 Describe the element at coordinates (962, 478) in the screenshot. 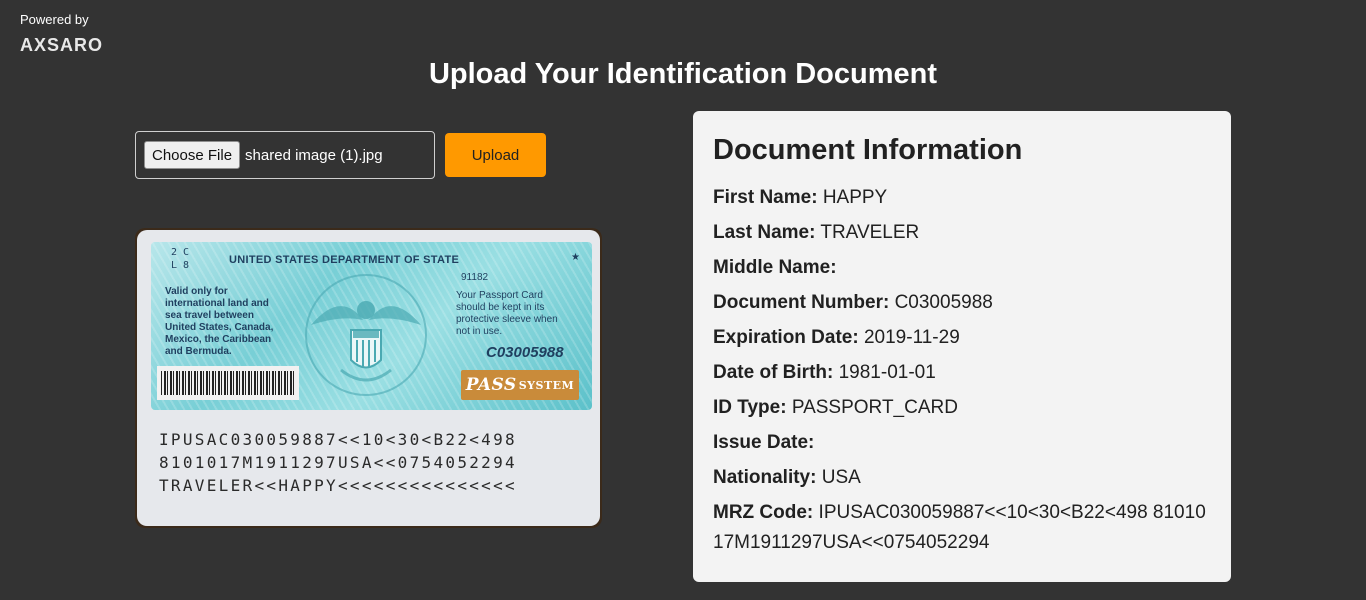

I see `field-nationality: Nationality: USA` at that location.